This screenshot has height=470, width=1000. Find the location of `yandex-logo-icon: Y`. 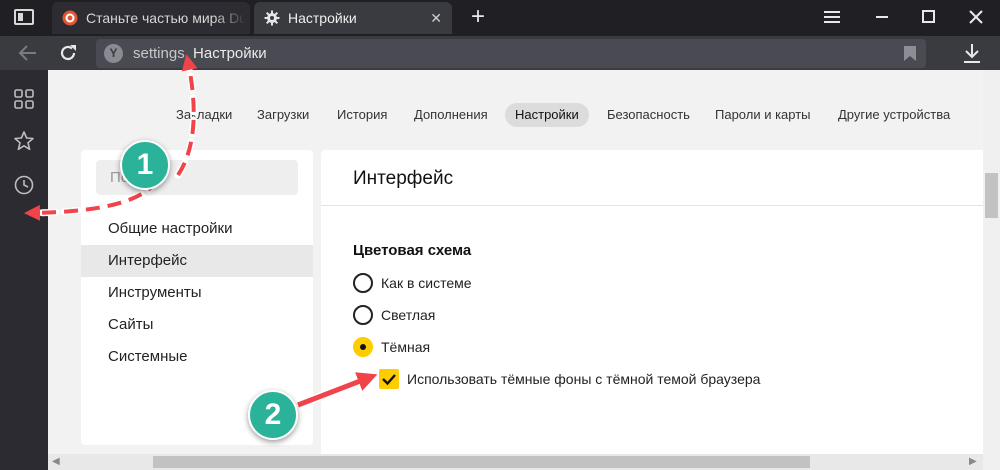

yandex-logo-icon: Y is located at coordinates (113, 53).